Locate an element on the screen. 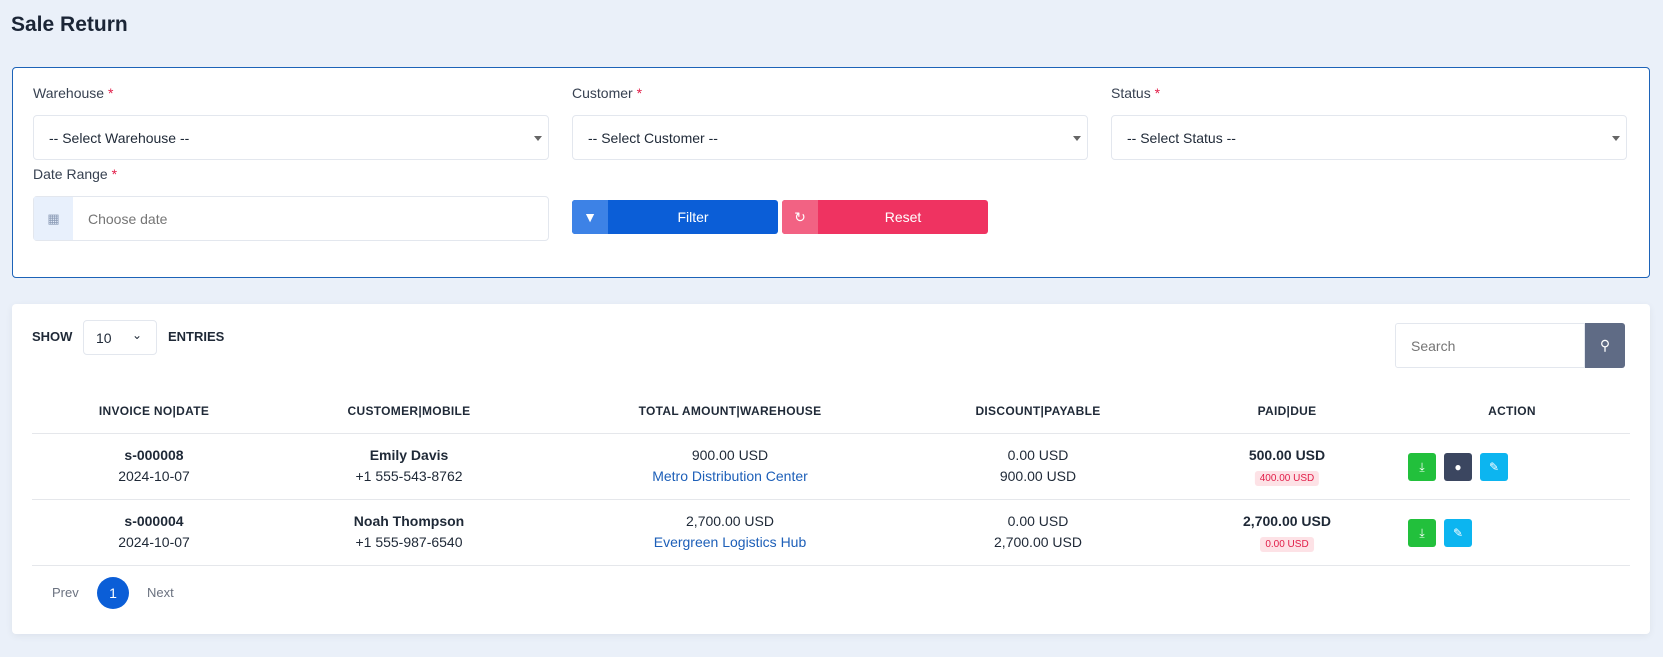  customer-name: Noah Thompson is located at coordinates (409, 521).